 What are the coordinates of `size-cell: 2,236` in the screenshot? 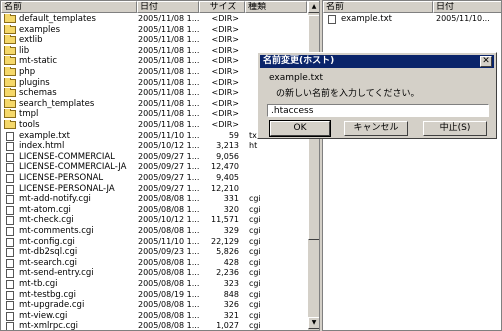 It's located at (227, 273).